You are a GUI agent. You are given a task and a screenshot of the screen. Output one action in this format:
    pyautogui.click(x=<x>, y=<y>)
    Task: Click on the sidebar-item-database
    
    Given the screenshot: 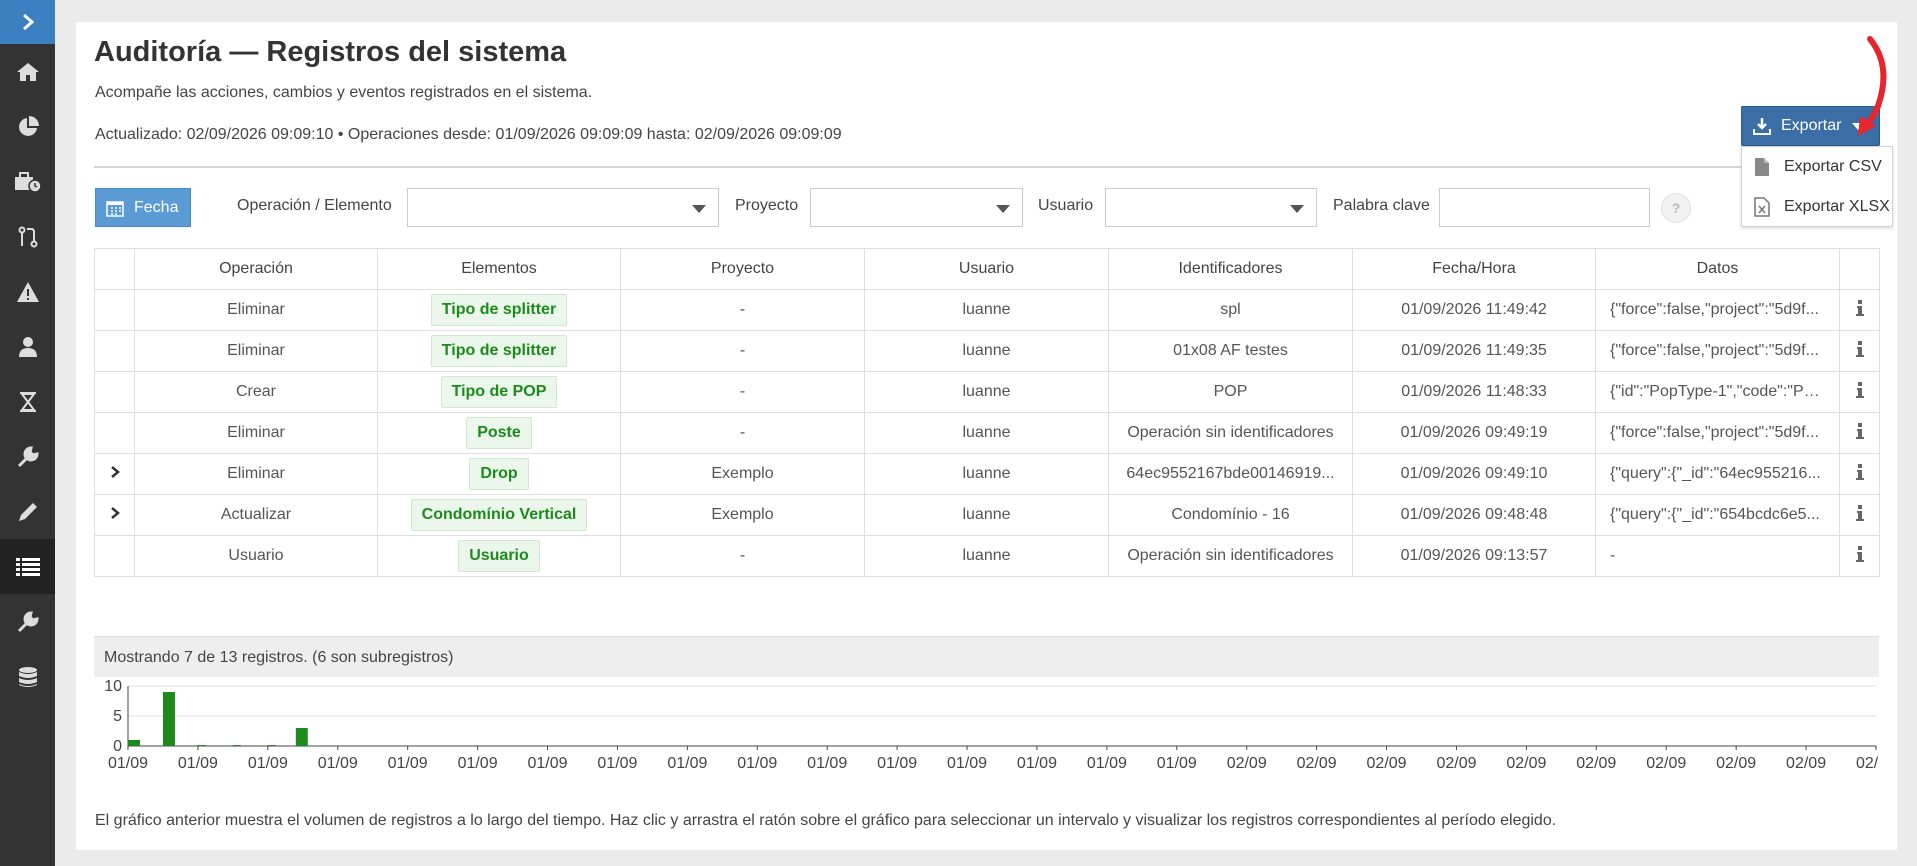 What is the action you would take?
    pyautogui.click(x=27, y=676)
    